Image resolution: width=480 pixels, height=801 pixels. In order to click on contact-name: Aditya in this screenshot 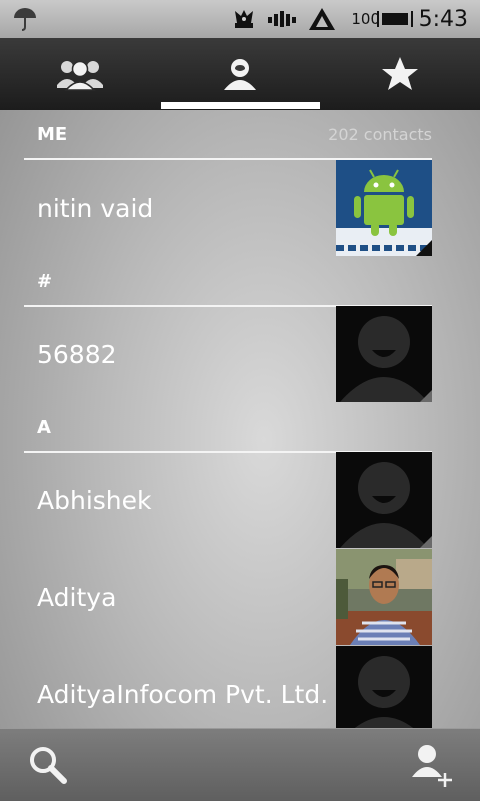, I will do `click(77, 597)`.